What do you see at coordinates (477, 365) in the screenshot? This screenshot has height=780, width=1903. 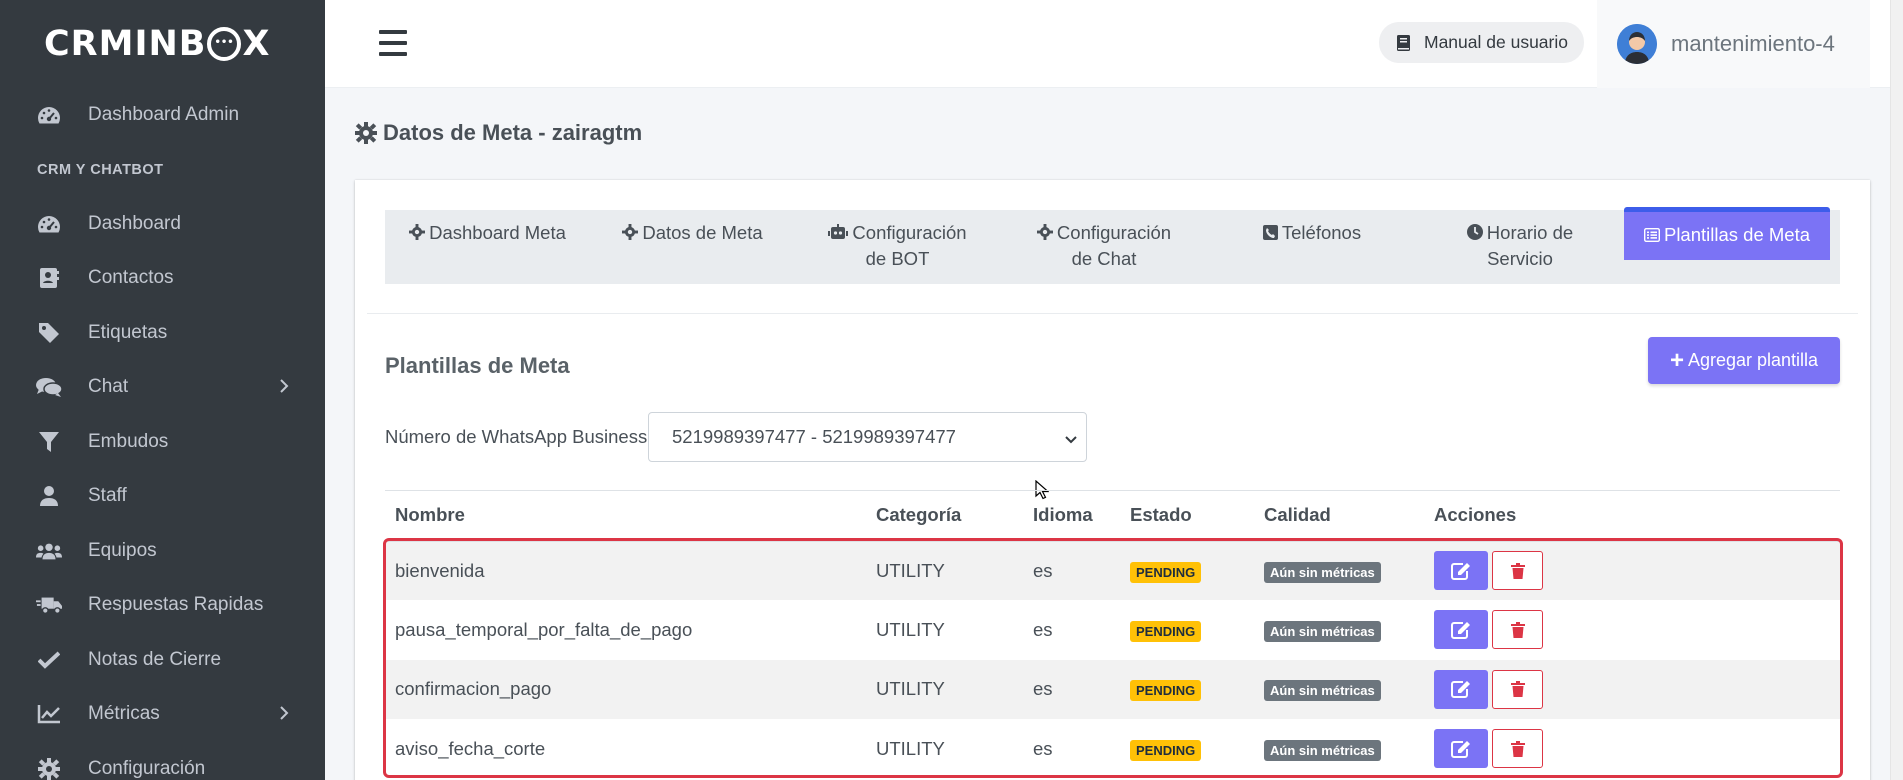 I see `section-title: Plantillas de Meta` at bounding box center [477, 365].